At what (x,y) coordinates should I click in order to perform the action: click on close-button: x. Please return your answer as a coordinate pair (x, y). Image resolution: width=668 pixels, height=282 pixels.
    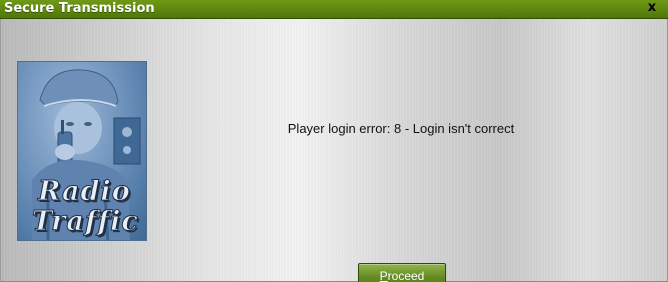
    Looking at the image, I should click on (652, 9).